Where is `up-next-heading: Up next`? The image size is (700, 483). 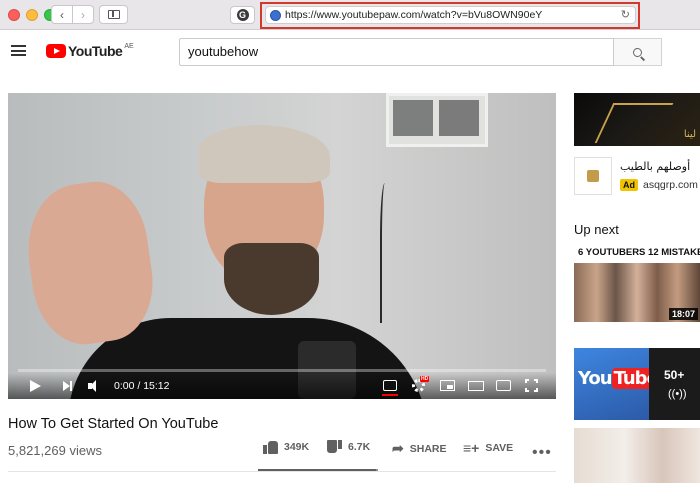 up-next-heading: Up next is located at coordinates (596, 229).